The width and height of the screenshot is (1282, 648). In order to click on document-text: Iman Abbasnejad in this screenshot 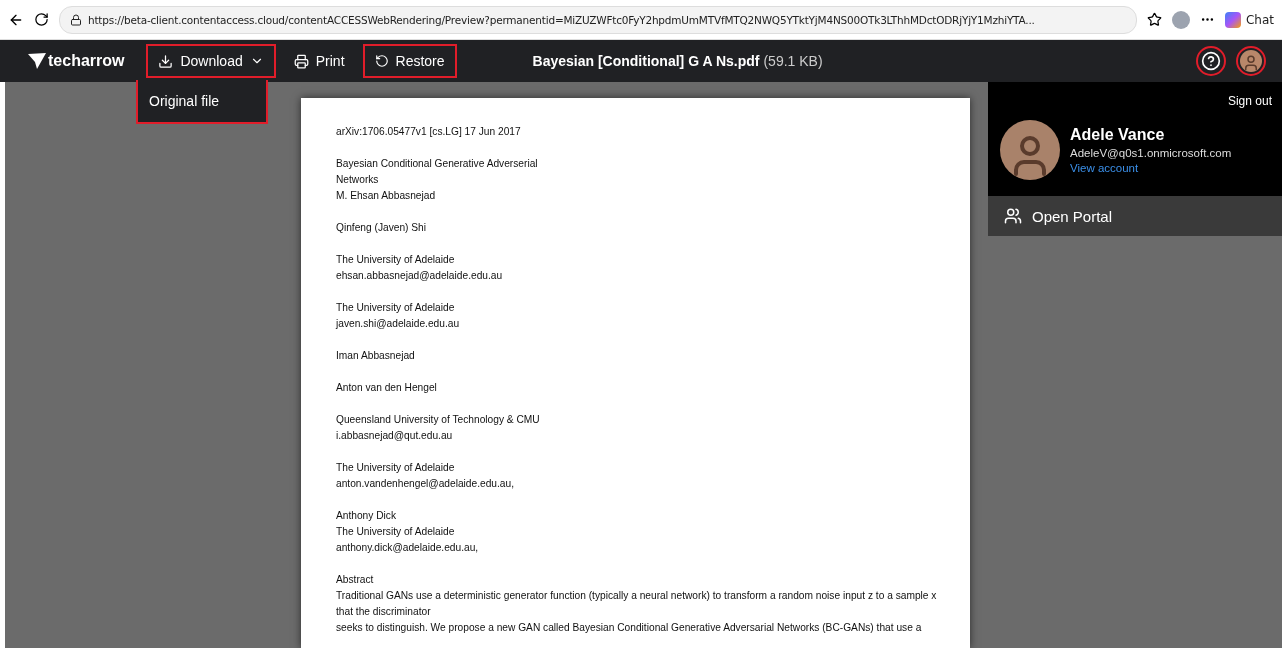, I will do `click(376, 356)`.